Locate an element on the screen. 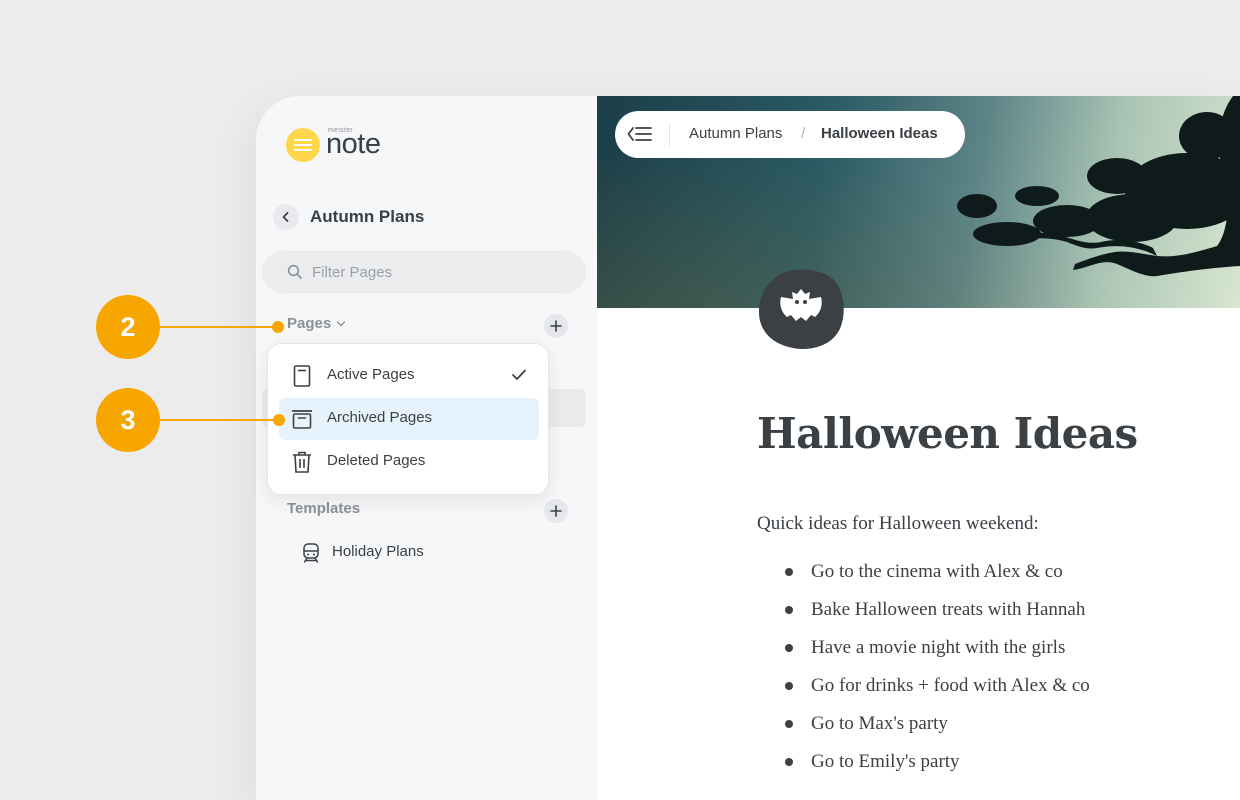 Image resolution: width=1240 pixels, height=800 pixels. collapse-menu-icon is located at coordinates (639, 134).